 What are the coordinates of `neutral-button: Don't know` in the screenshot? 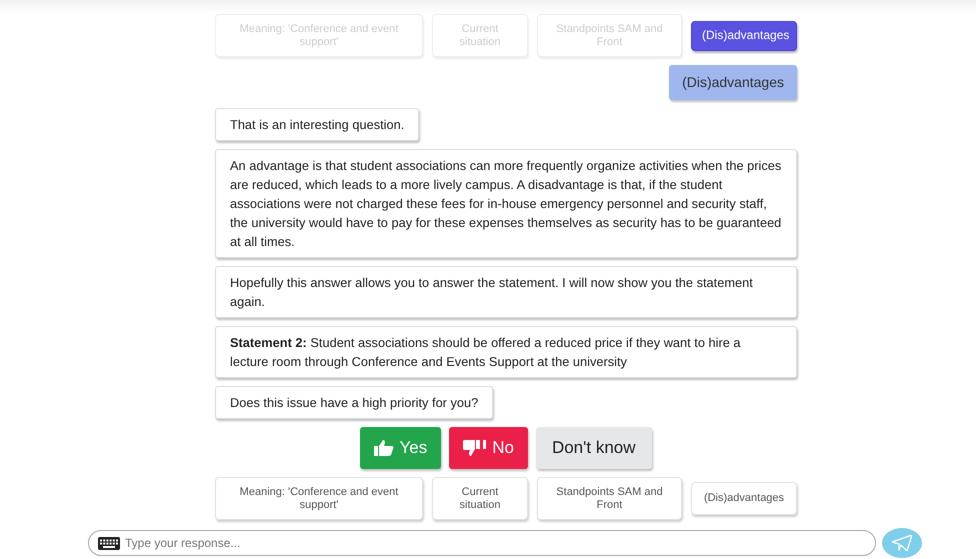 It's located at (594, 448).